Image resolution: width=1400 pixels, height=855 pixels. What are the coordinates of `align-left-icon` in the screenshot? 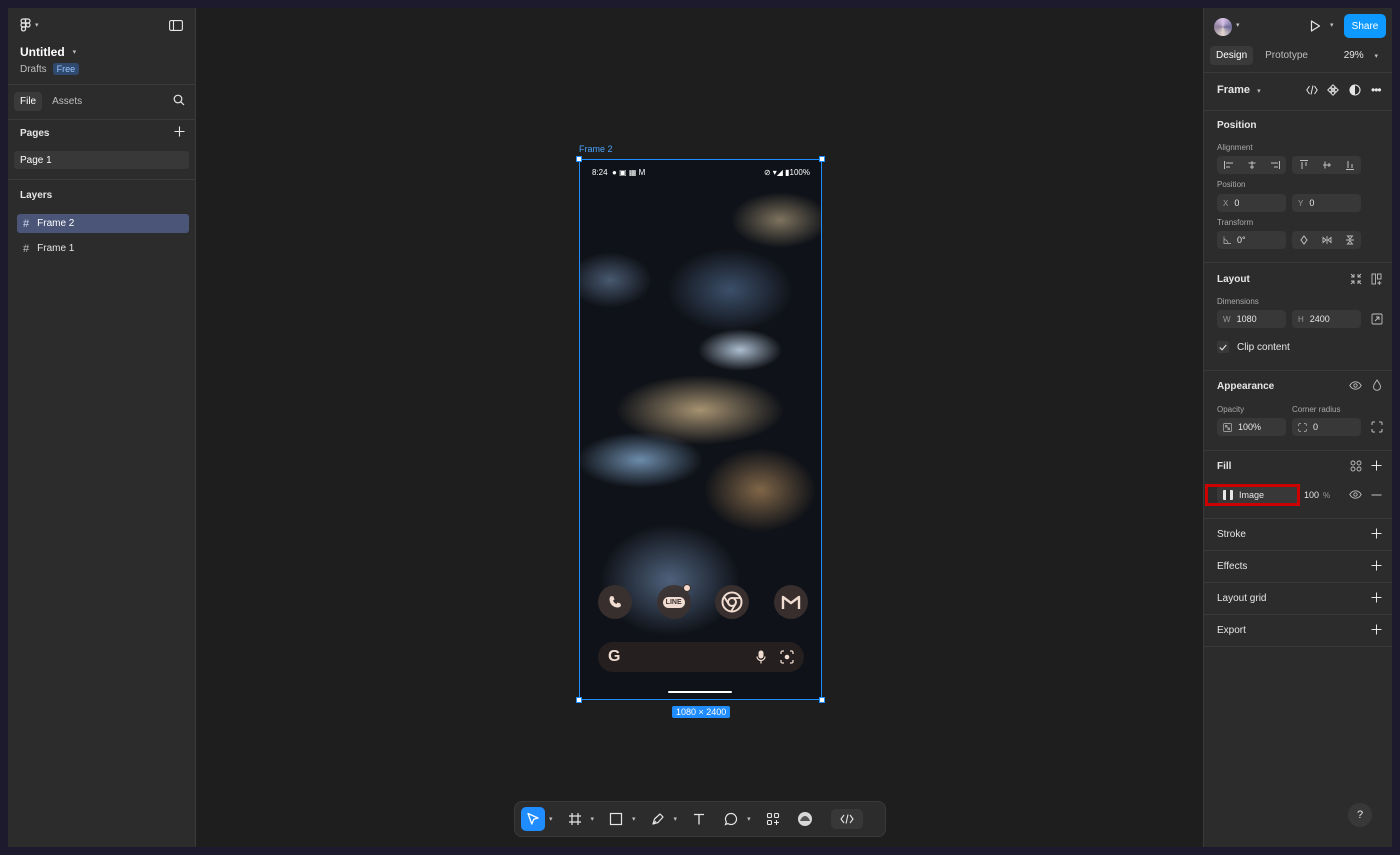 It's located at (1228, 165).